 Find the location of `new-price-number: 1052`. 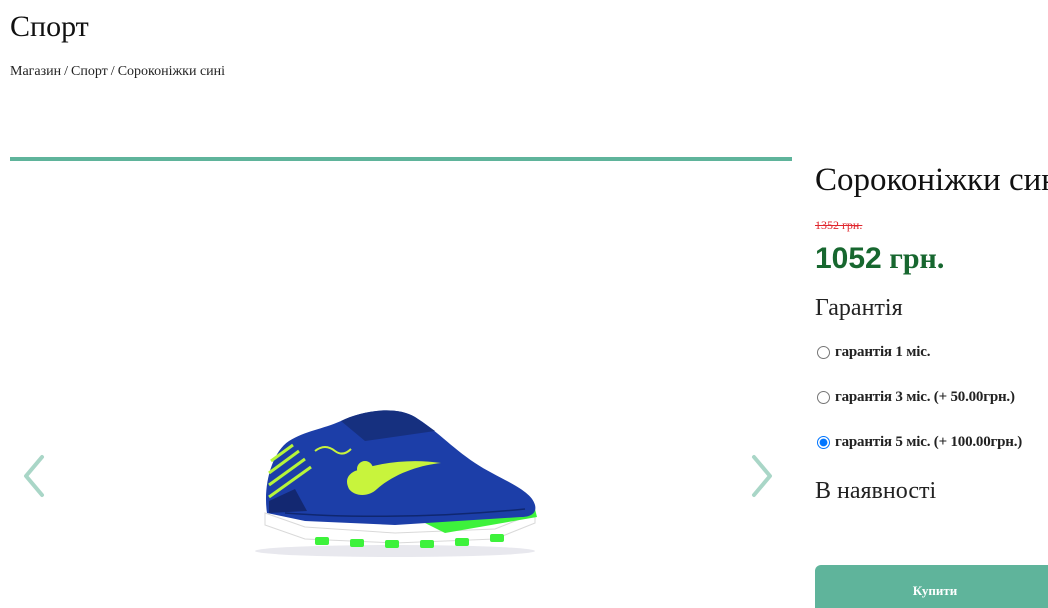

new-price-number: 1052 is located at coordinates (848, 258).